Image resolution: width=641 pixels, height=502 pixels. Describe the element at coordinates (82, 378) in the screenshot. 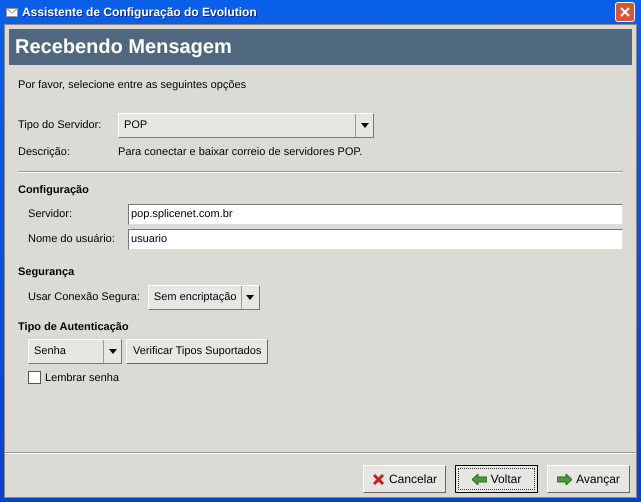

I see `checkbox-label: Lembrar senha` at that location.